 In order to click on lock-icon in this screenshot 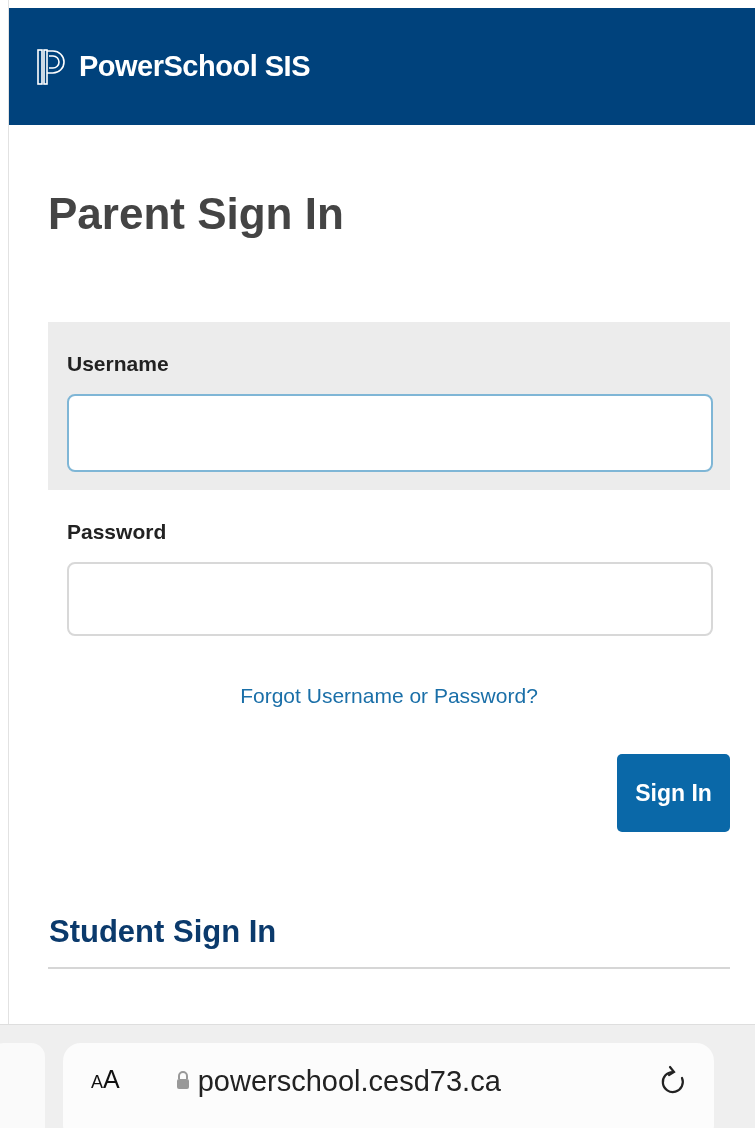, I will do `click(182, 1080)`.